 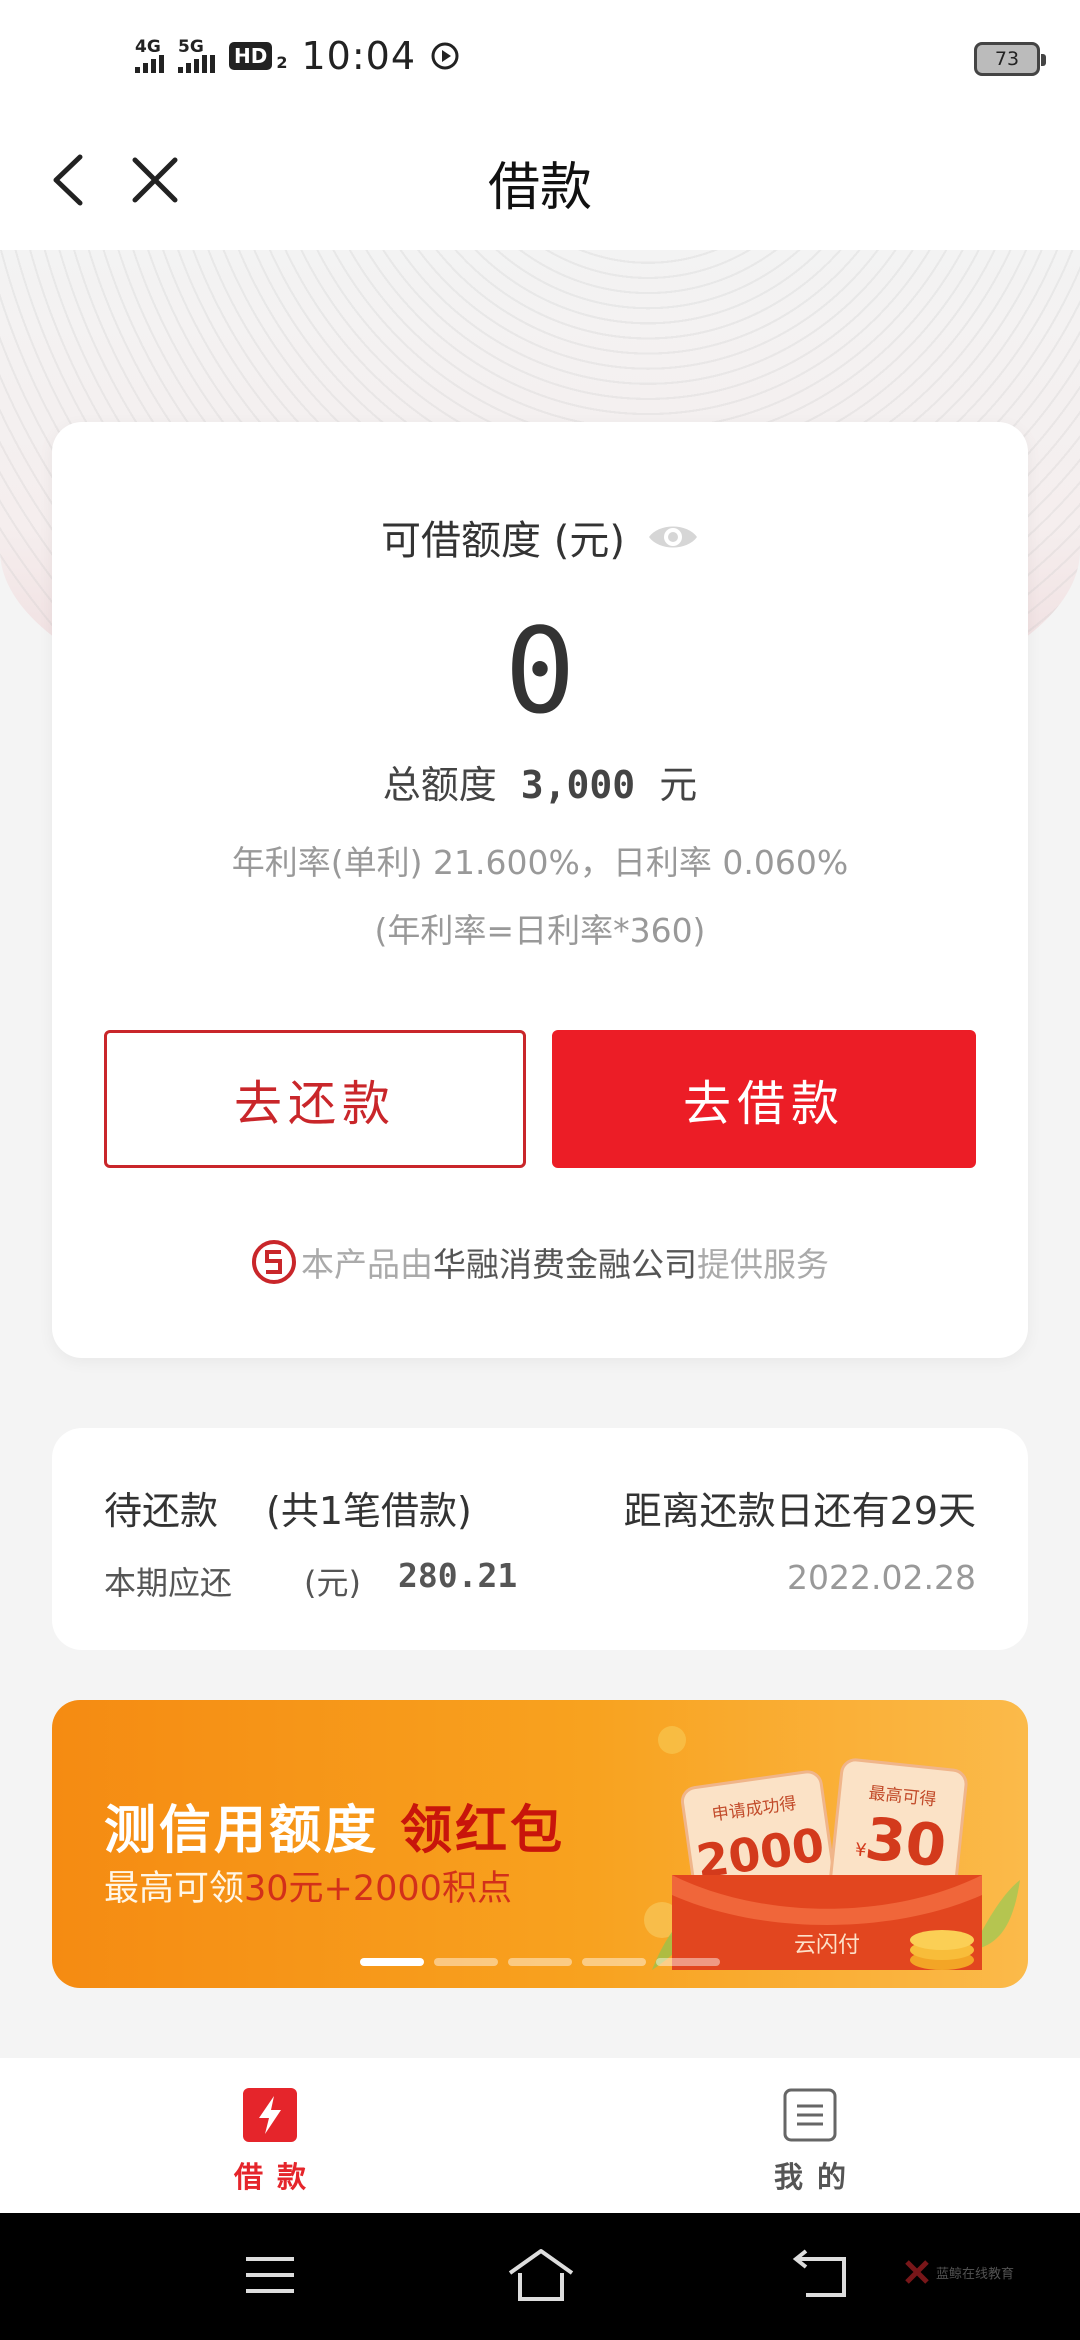 I want to click on provider-suffix: 提供服务, so click(x=763, y=1264).